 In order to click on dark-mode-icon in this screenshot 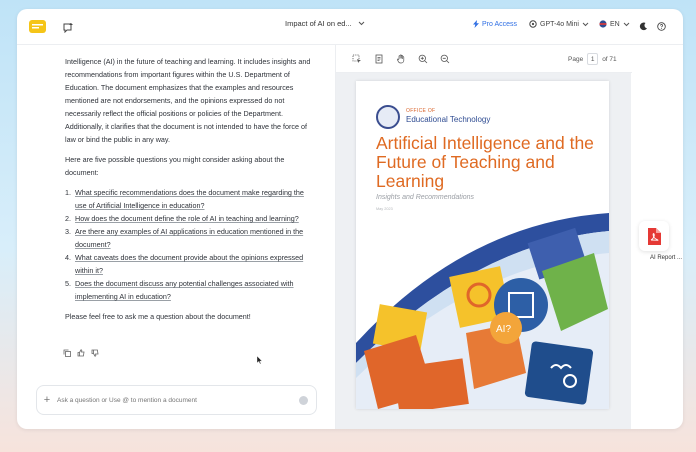, I will do `click(643, 26)`.